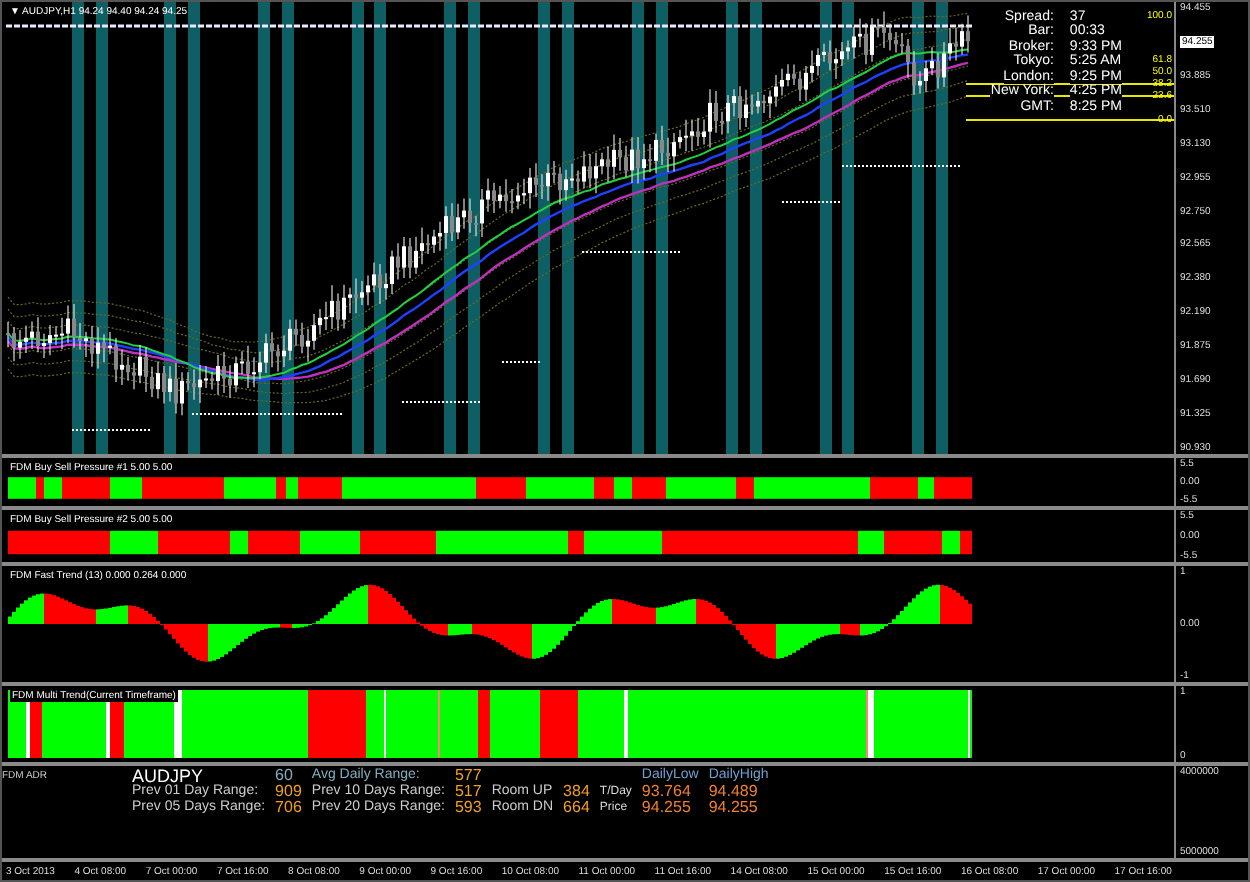 This screenshot has height=882, width=1250. What do you see at coordinates (667, 792) in the screenshot?
I see `adr-value: 93.764` at bounding box center [667, 792].